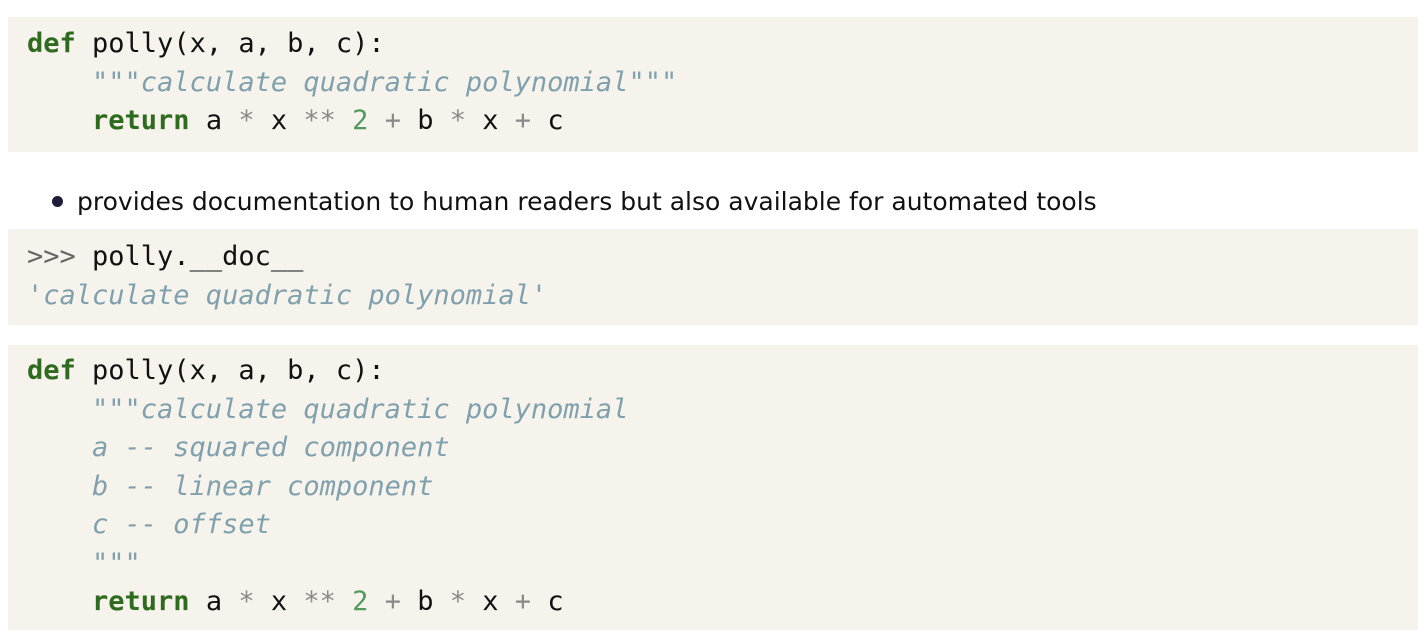 The image size is (1418, 630). What do you see at coordinates (722, 487) in the screenshot?
I see `code-line: b -- linear component` at bounding box center [722, 487].